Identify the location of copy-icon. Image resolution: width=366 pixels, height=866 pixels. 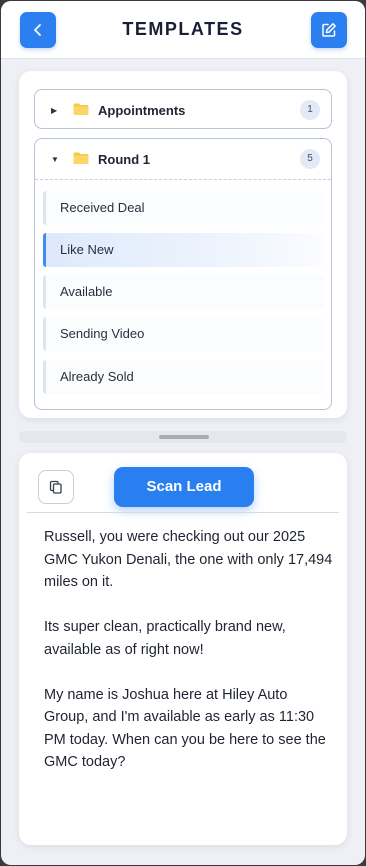
(55, 487).